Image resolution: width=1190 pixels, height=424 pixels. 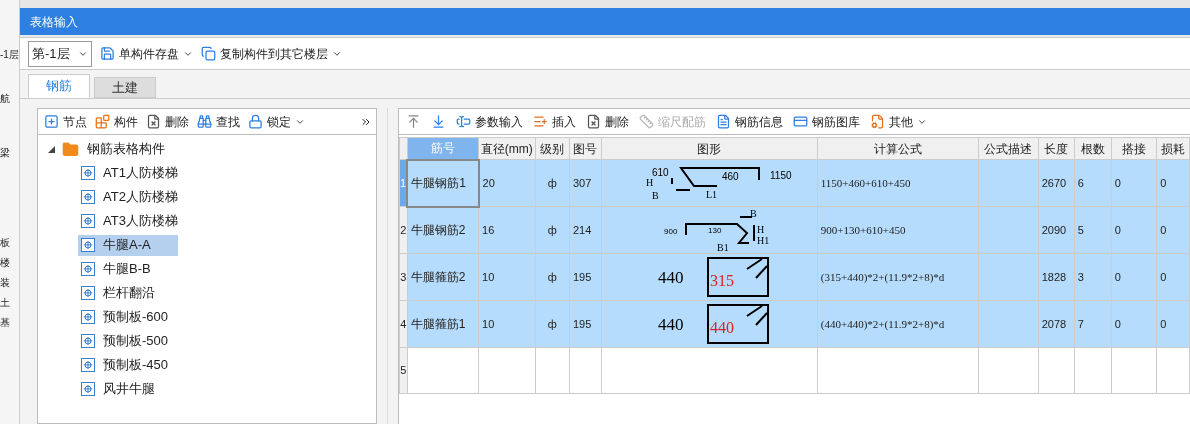 What do you see at coordinates (413, 121) in the screenshot?
I see `move-up-icon` at bounding box center [413, 121].